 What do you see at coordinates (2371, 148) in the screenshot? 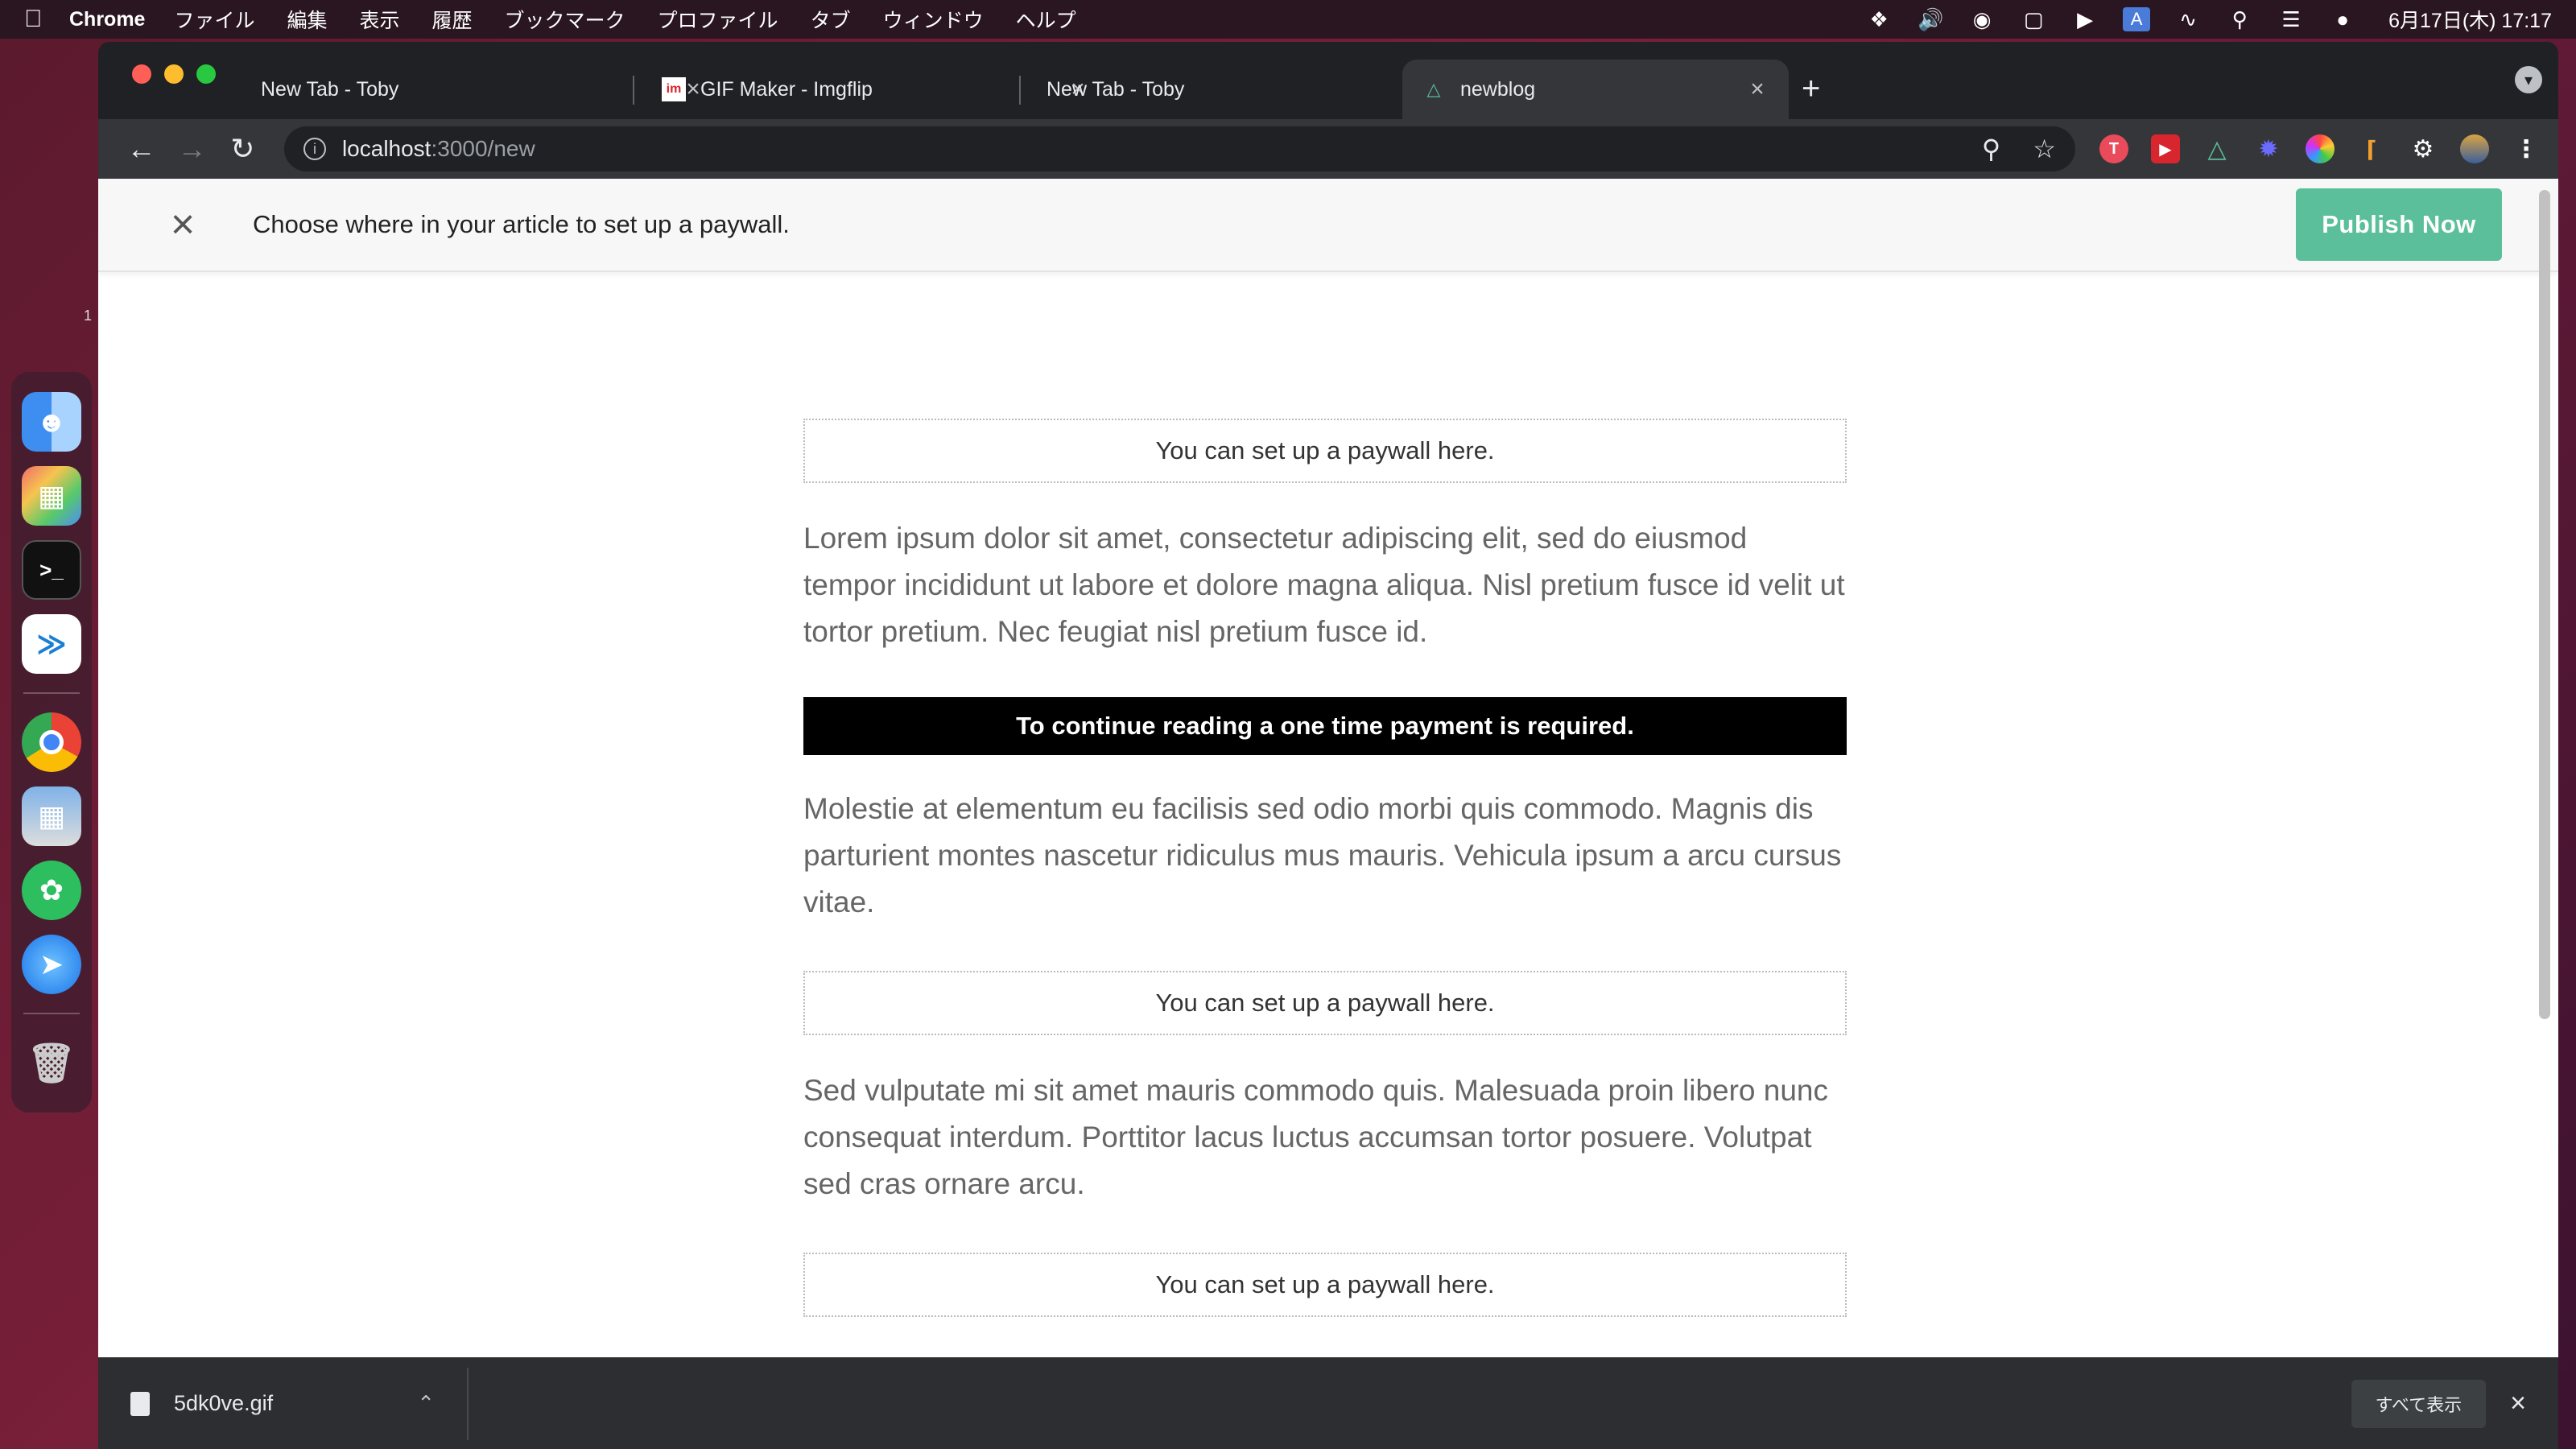
I see `pick-extension-icon: ⌈` at bounding box center [2371, 148].